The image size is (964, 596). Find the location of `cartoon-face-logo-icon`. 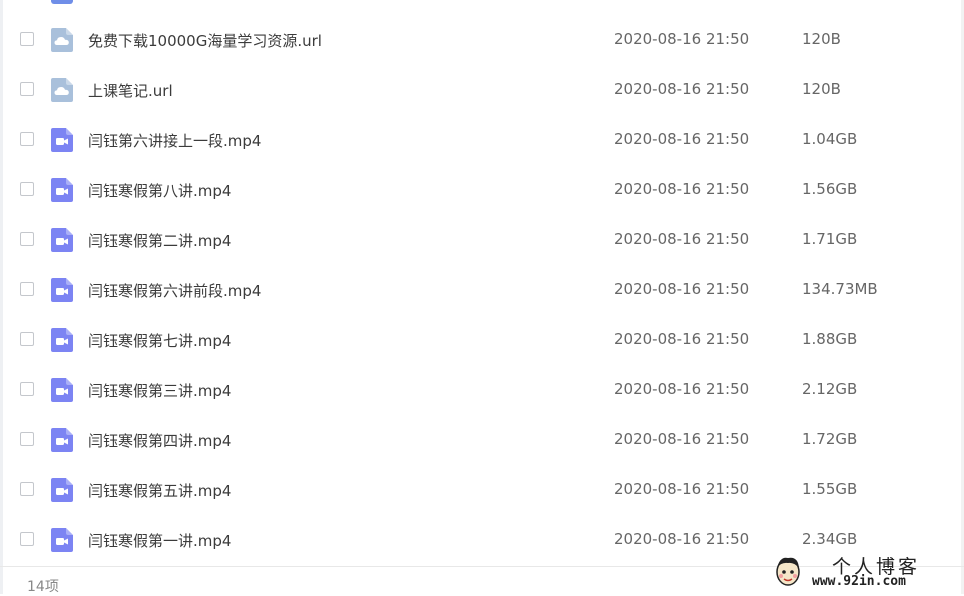

cartoon-face-logo-icon is located at coordinates (788, 571).